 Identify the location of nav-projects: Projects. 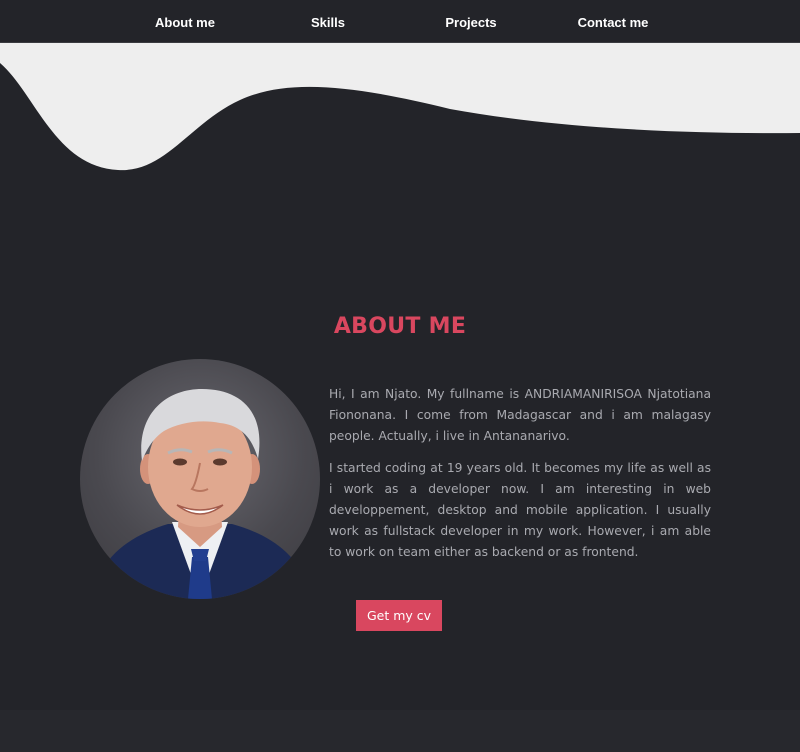
(470, 21).